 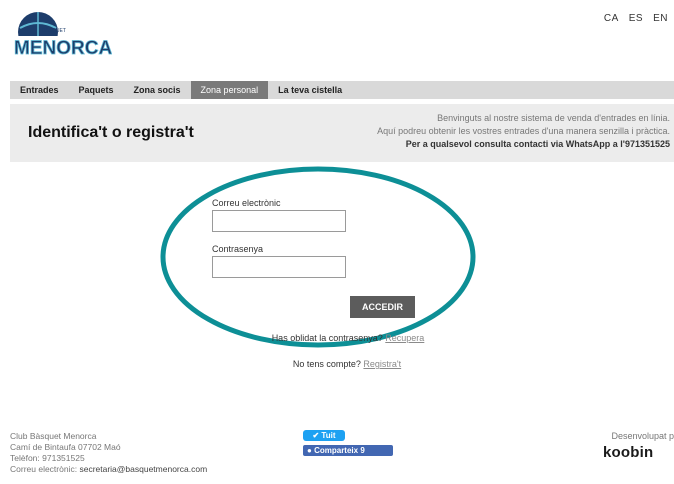 What do you see at coordinates (279, 267) in the screenshot?
I see `password-input` at bounding box center [279, 267].